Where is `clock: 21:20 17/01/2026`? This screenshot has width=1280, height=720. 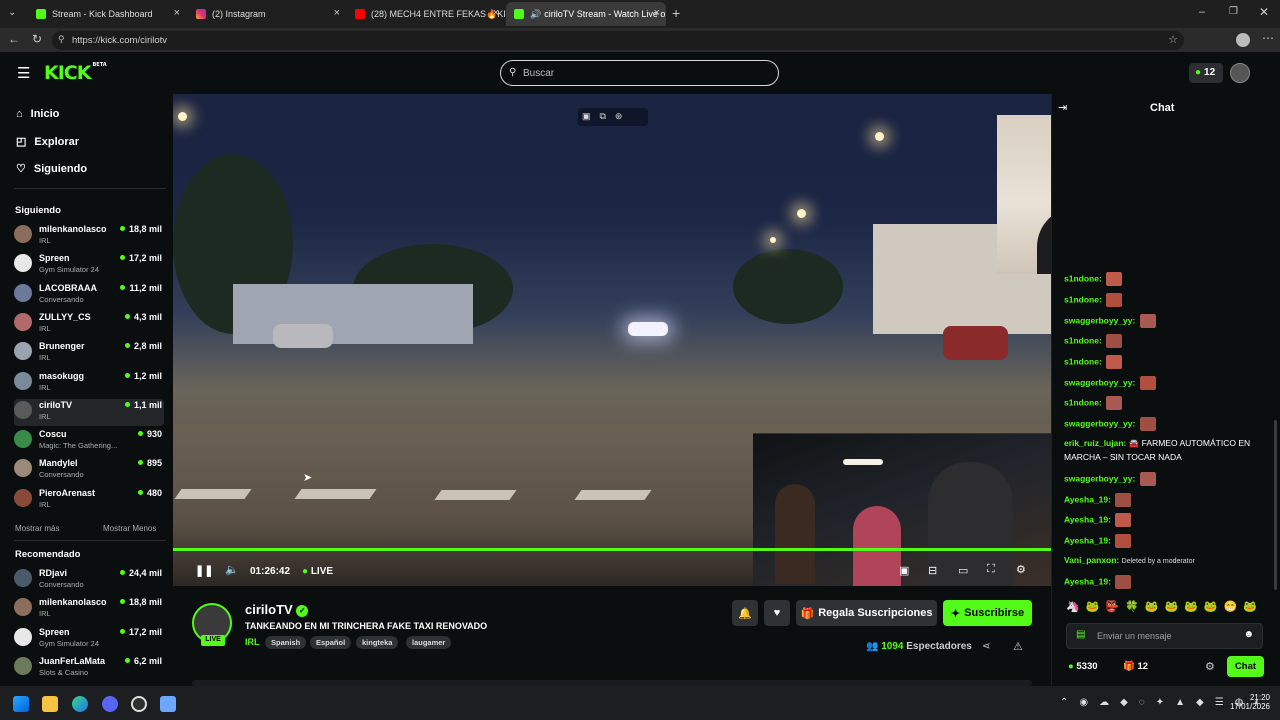 clock: 21:20 17/01/2026 is located at coordinates (1250, 702).